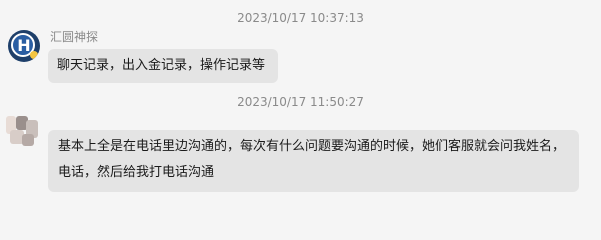 This screenshot has height=240, width=601. What do you see at coordinates (163, 66) in the screenshot?
I see `message-bubble: 聊天记录，出入金记录，操作记录等` at bounding box center [163, 66].